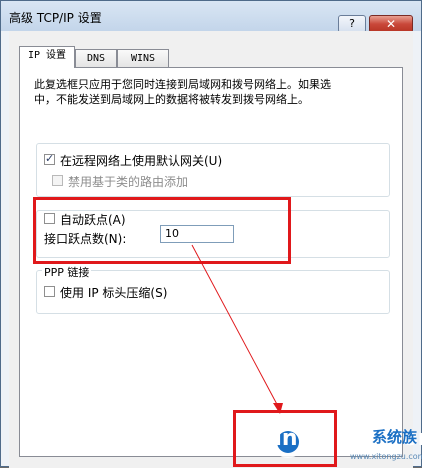 Image resolution: width=422 pixels, height=468 pixels. Describe the element at coordinates (237, 329) in the screenshot. I see `annotation-arrow` at that location.